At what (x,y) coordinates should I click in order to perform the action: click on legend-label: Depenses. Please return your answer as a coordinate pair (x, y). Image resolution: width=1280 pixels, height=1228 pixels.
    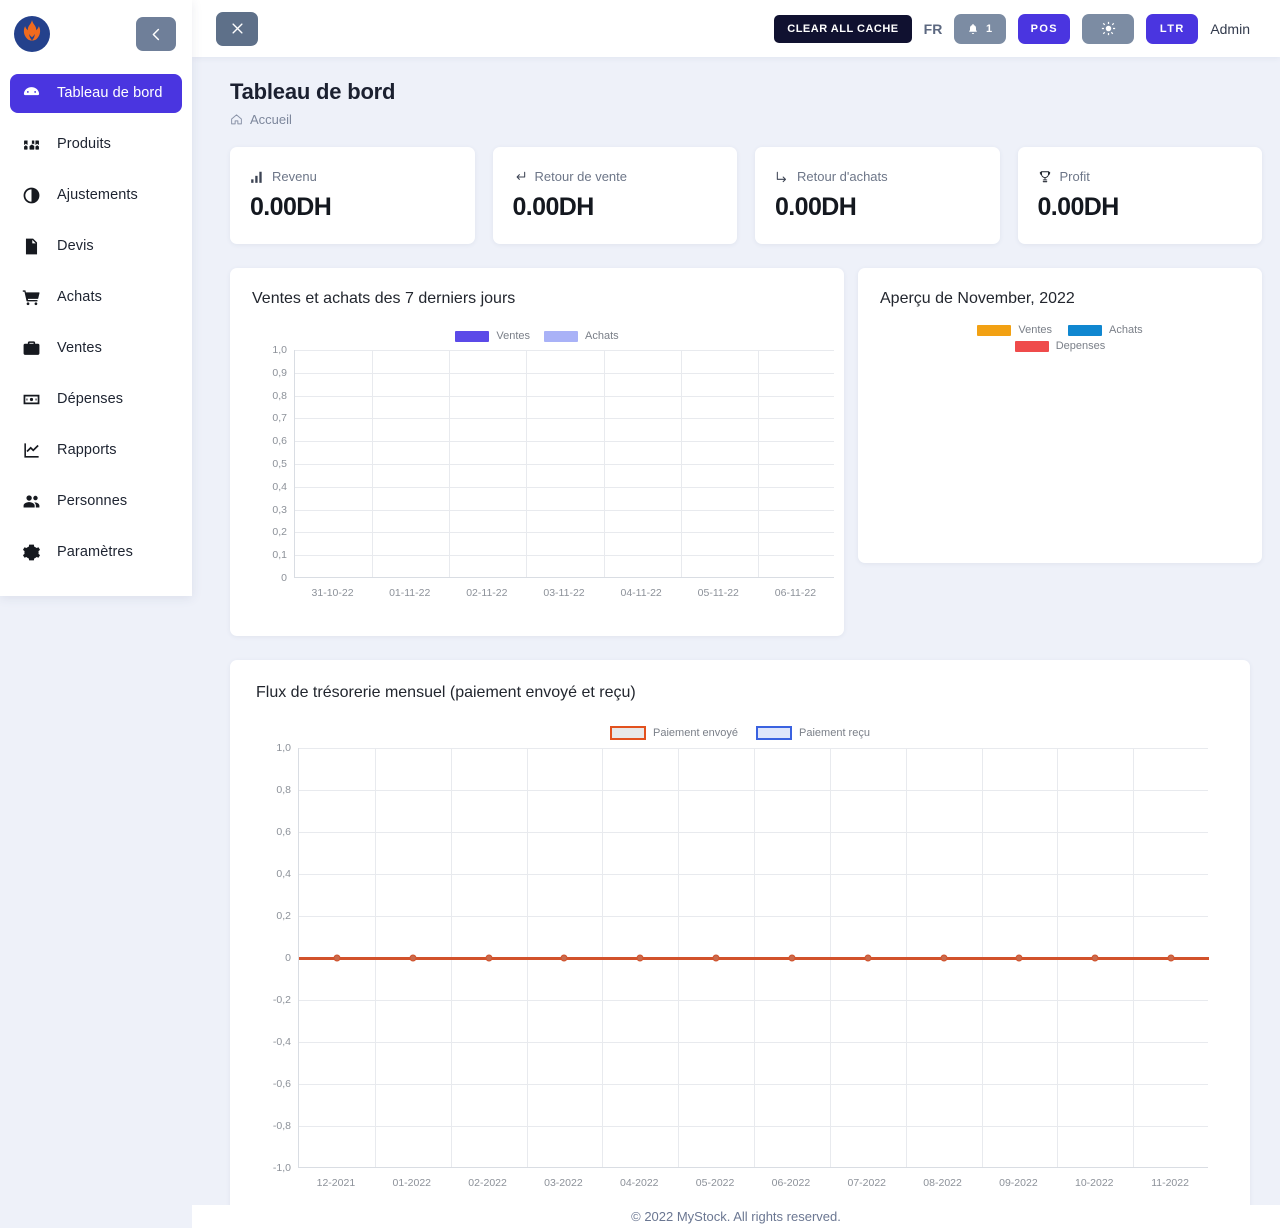
    Looking at the image, I should click on (1080, 346).